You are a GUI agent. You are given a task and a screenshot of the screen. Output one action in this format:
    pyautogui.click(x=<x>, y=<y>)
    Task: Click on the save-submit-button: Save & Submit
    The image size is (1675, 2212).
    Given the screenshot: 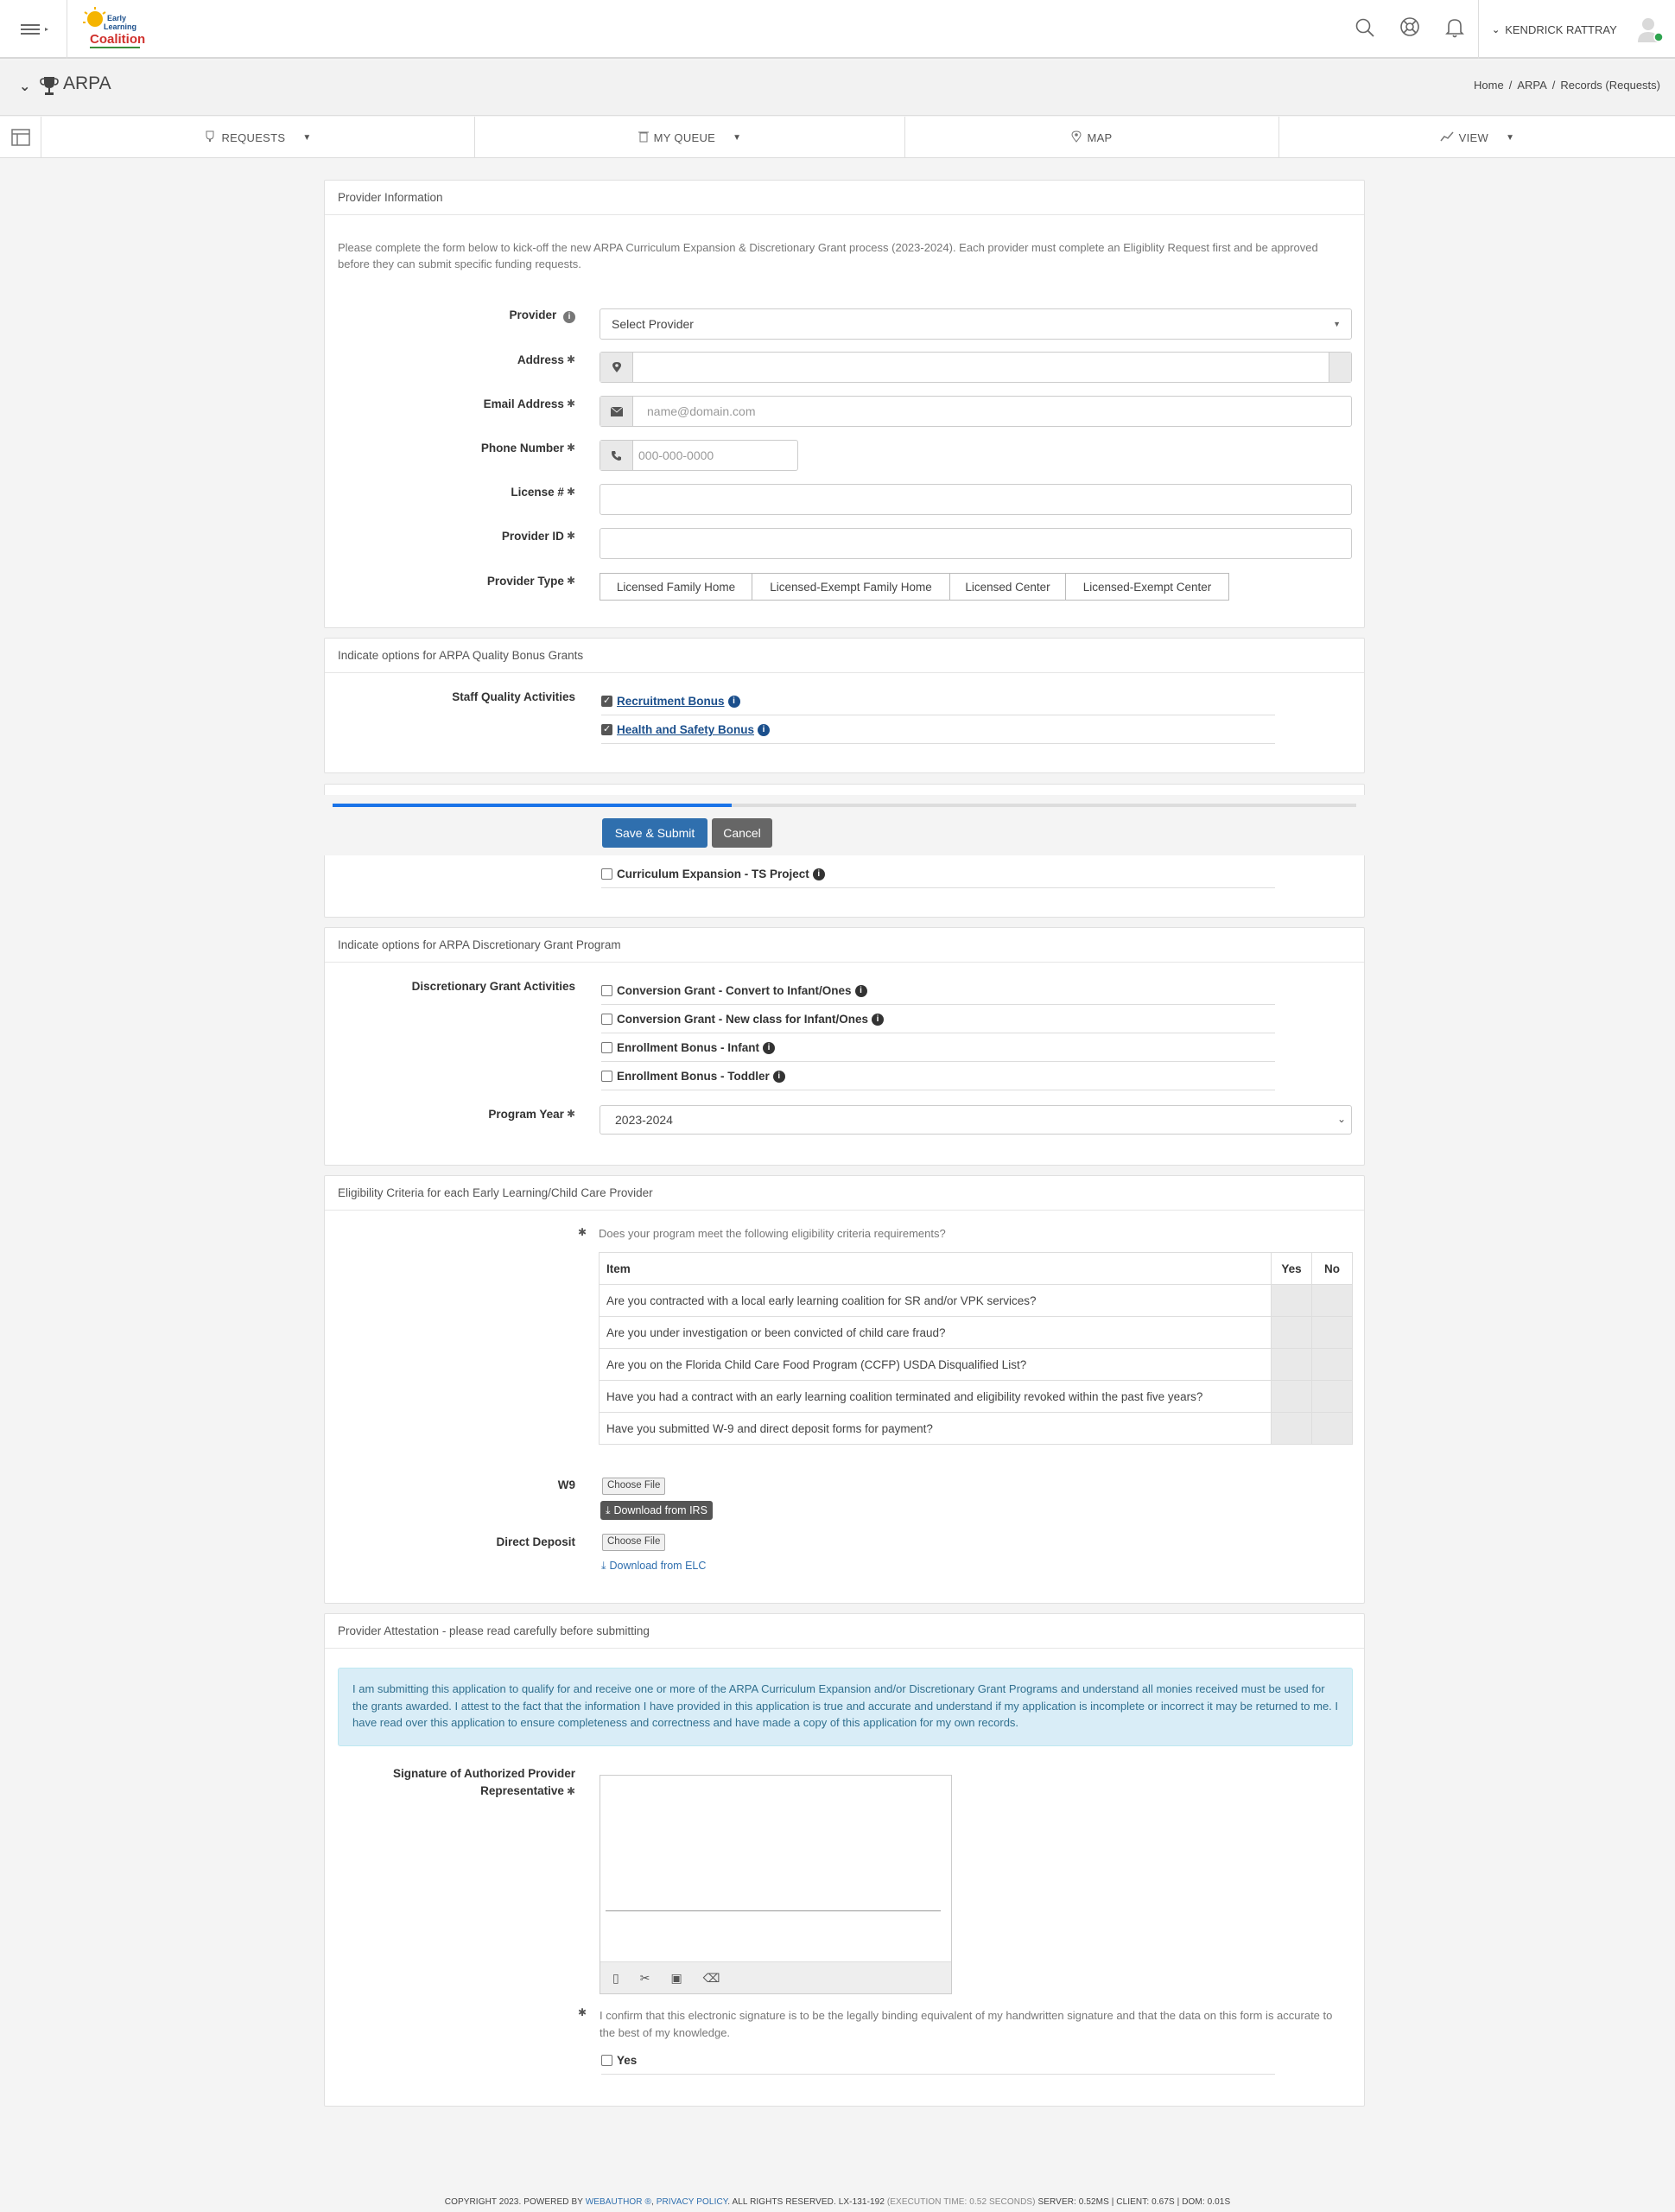 What is the action you would take?
    pyautogui.click(x=654, y=833)
    